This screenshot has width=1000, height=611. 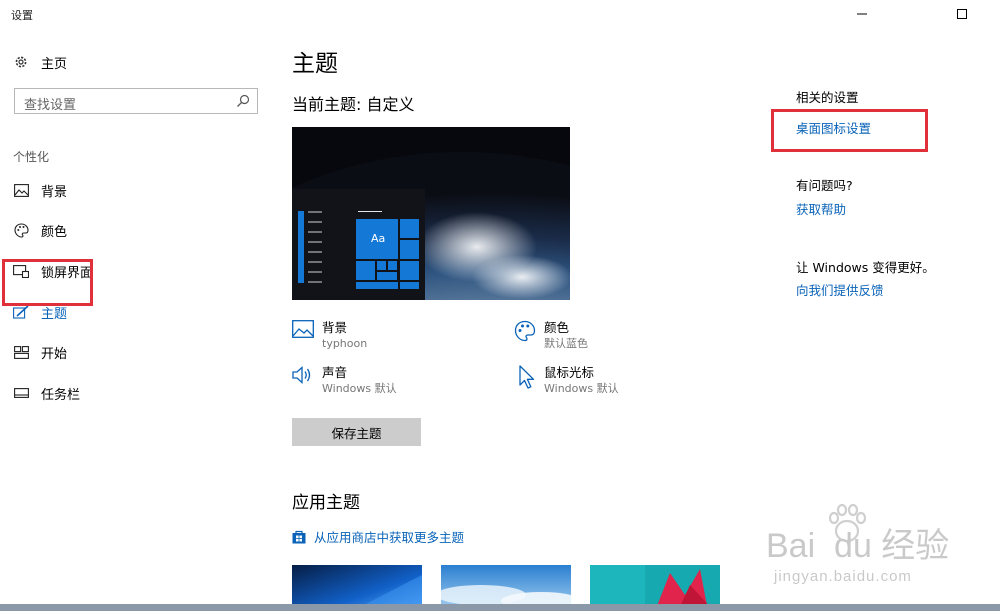 What do you see at coordinates (566, 343) in the screenshot?
I see `theme-color-value: 默认蓝色` at bounding box center [566, 343].